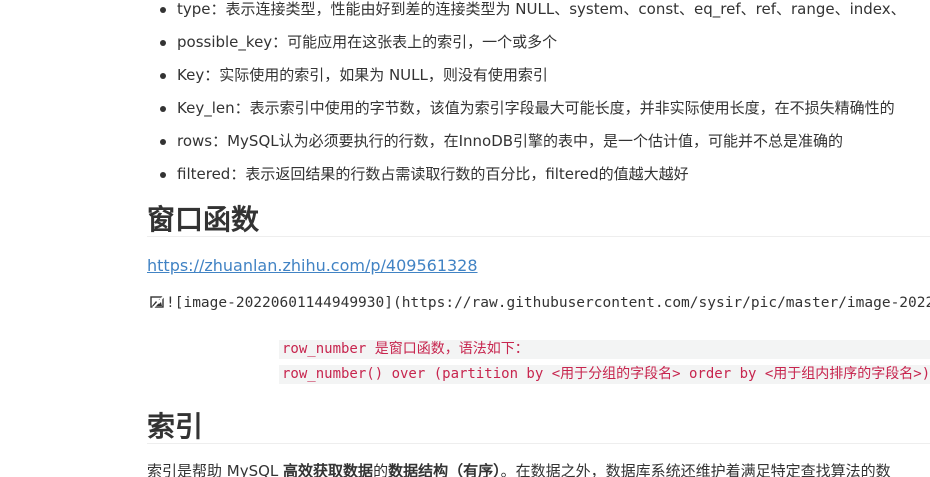 The height and width of the screenshot is (477, 930). I want to click on heading-window-functions: 窗口函数, so click(203, 219).